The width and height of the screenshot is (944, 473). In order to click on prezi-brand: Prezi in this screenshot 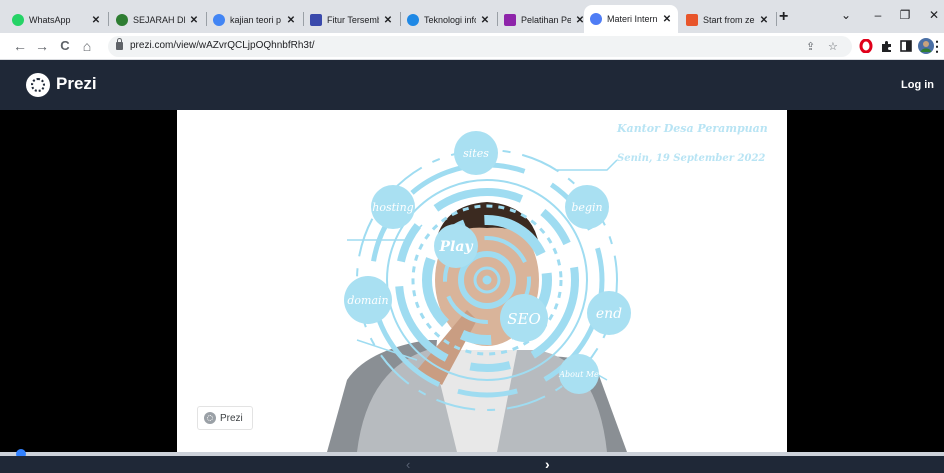, I will do `click(76, 84)`.